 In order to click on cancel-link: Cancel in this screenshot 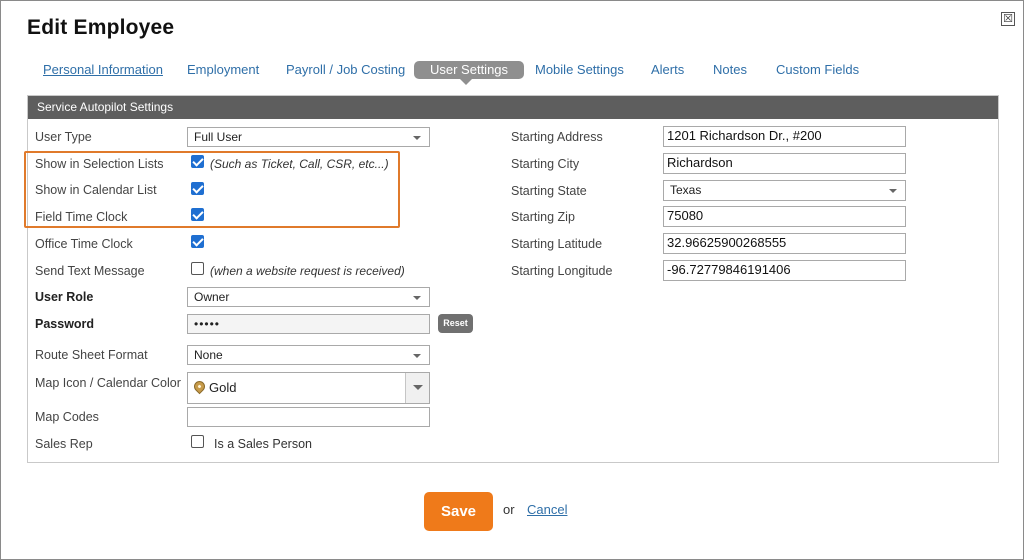, I will do `click(547, 509)`.